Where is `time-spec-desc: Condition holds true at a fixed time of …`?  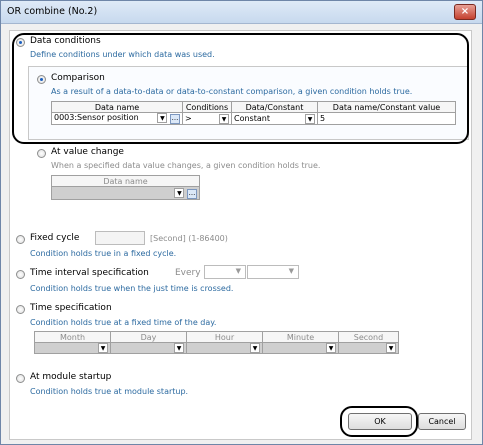
time-spec-desc: Condition holds true at a fixed time of … is located at coordinates (123, 322).